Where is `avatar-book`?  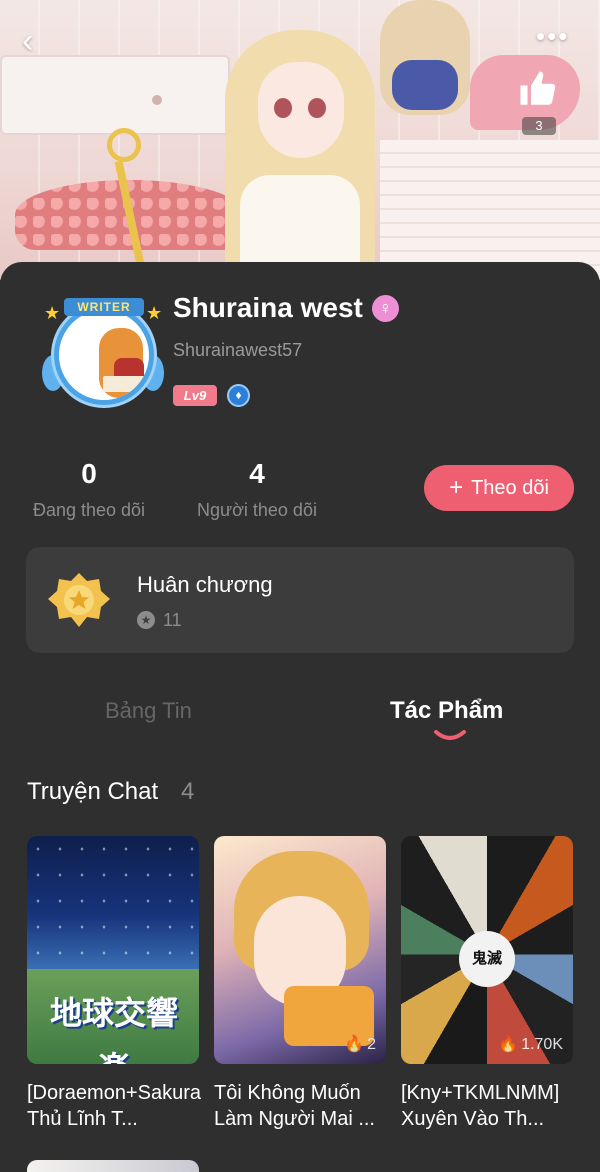
avatar-book is located at coordinates (126, 384).